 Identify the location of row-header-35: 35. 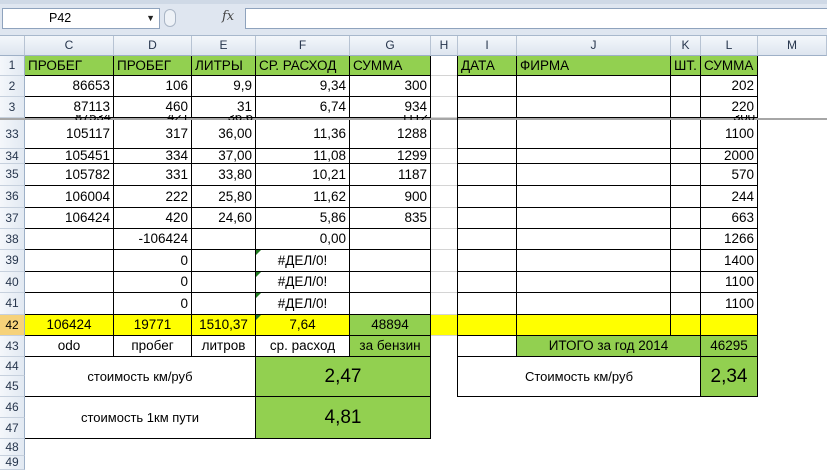
(12, 175).